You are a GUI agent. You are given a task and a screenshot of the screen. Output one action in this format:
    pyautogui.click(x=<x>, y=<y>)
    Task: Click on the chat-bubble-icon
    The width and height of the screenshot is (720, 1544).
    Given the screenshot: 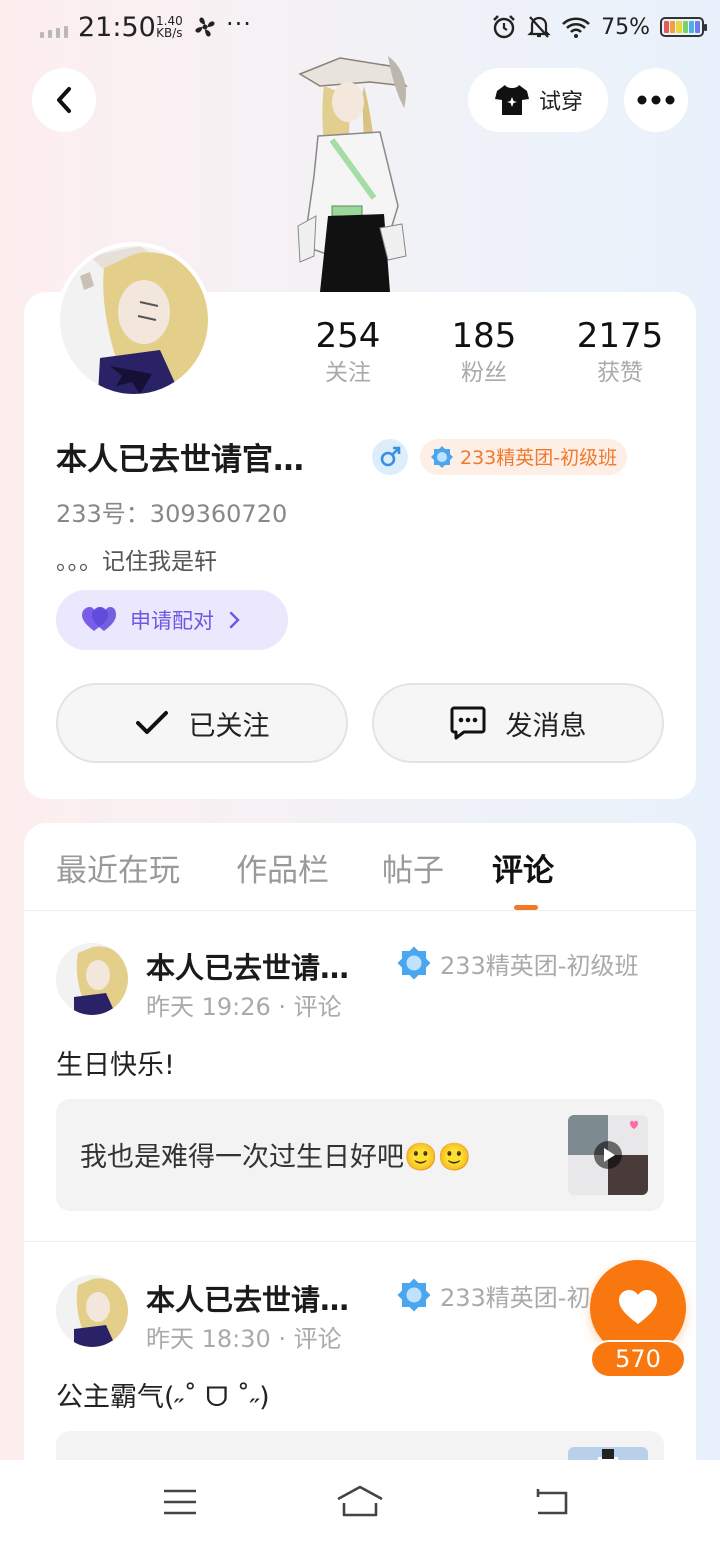 What is the action you would take?
    pyautogui.click(x=467, y=723)
    